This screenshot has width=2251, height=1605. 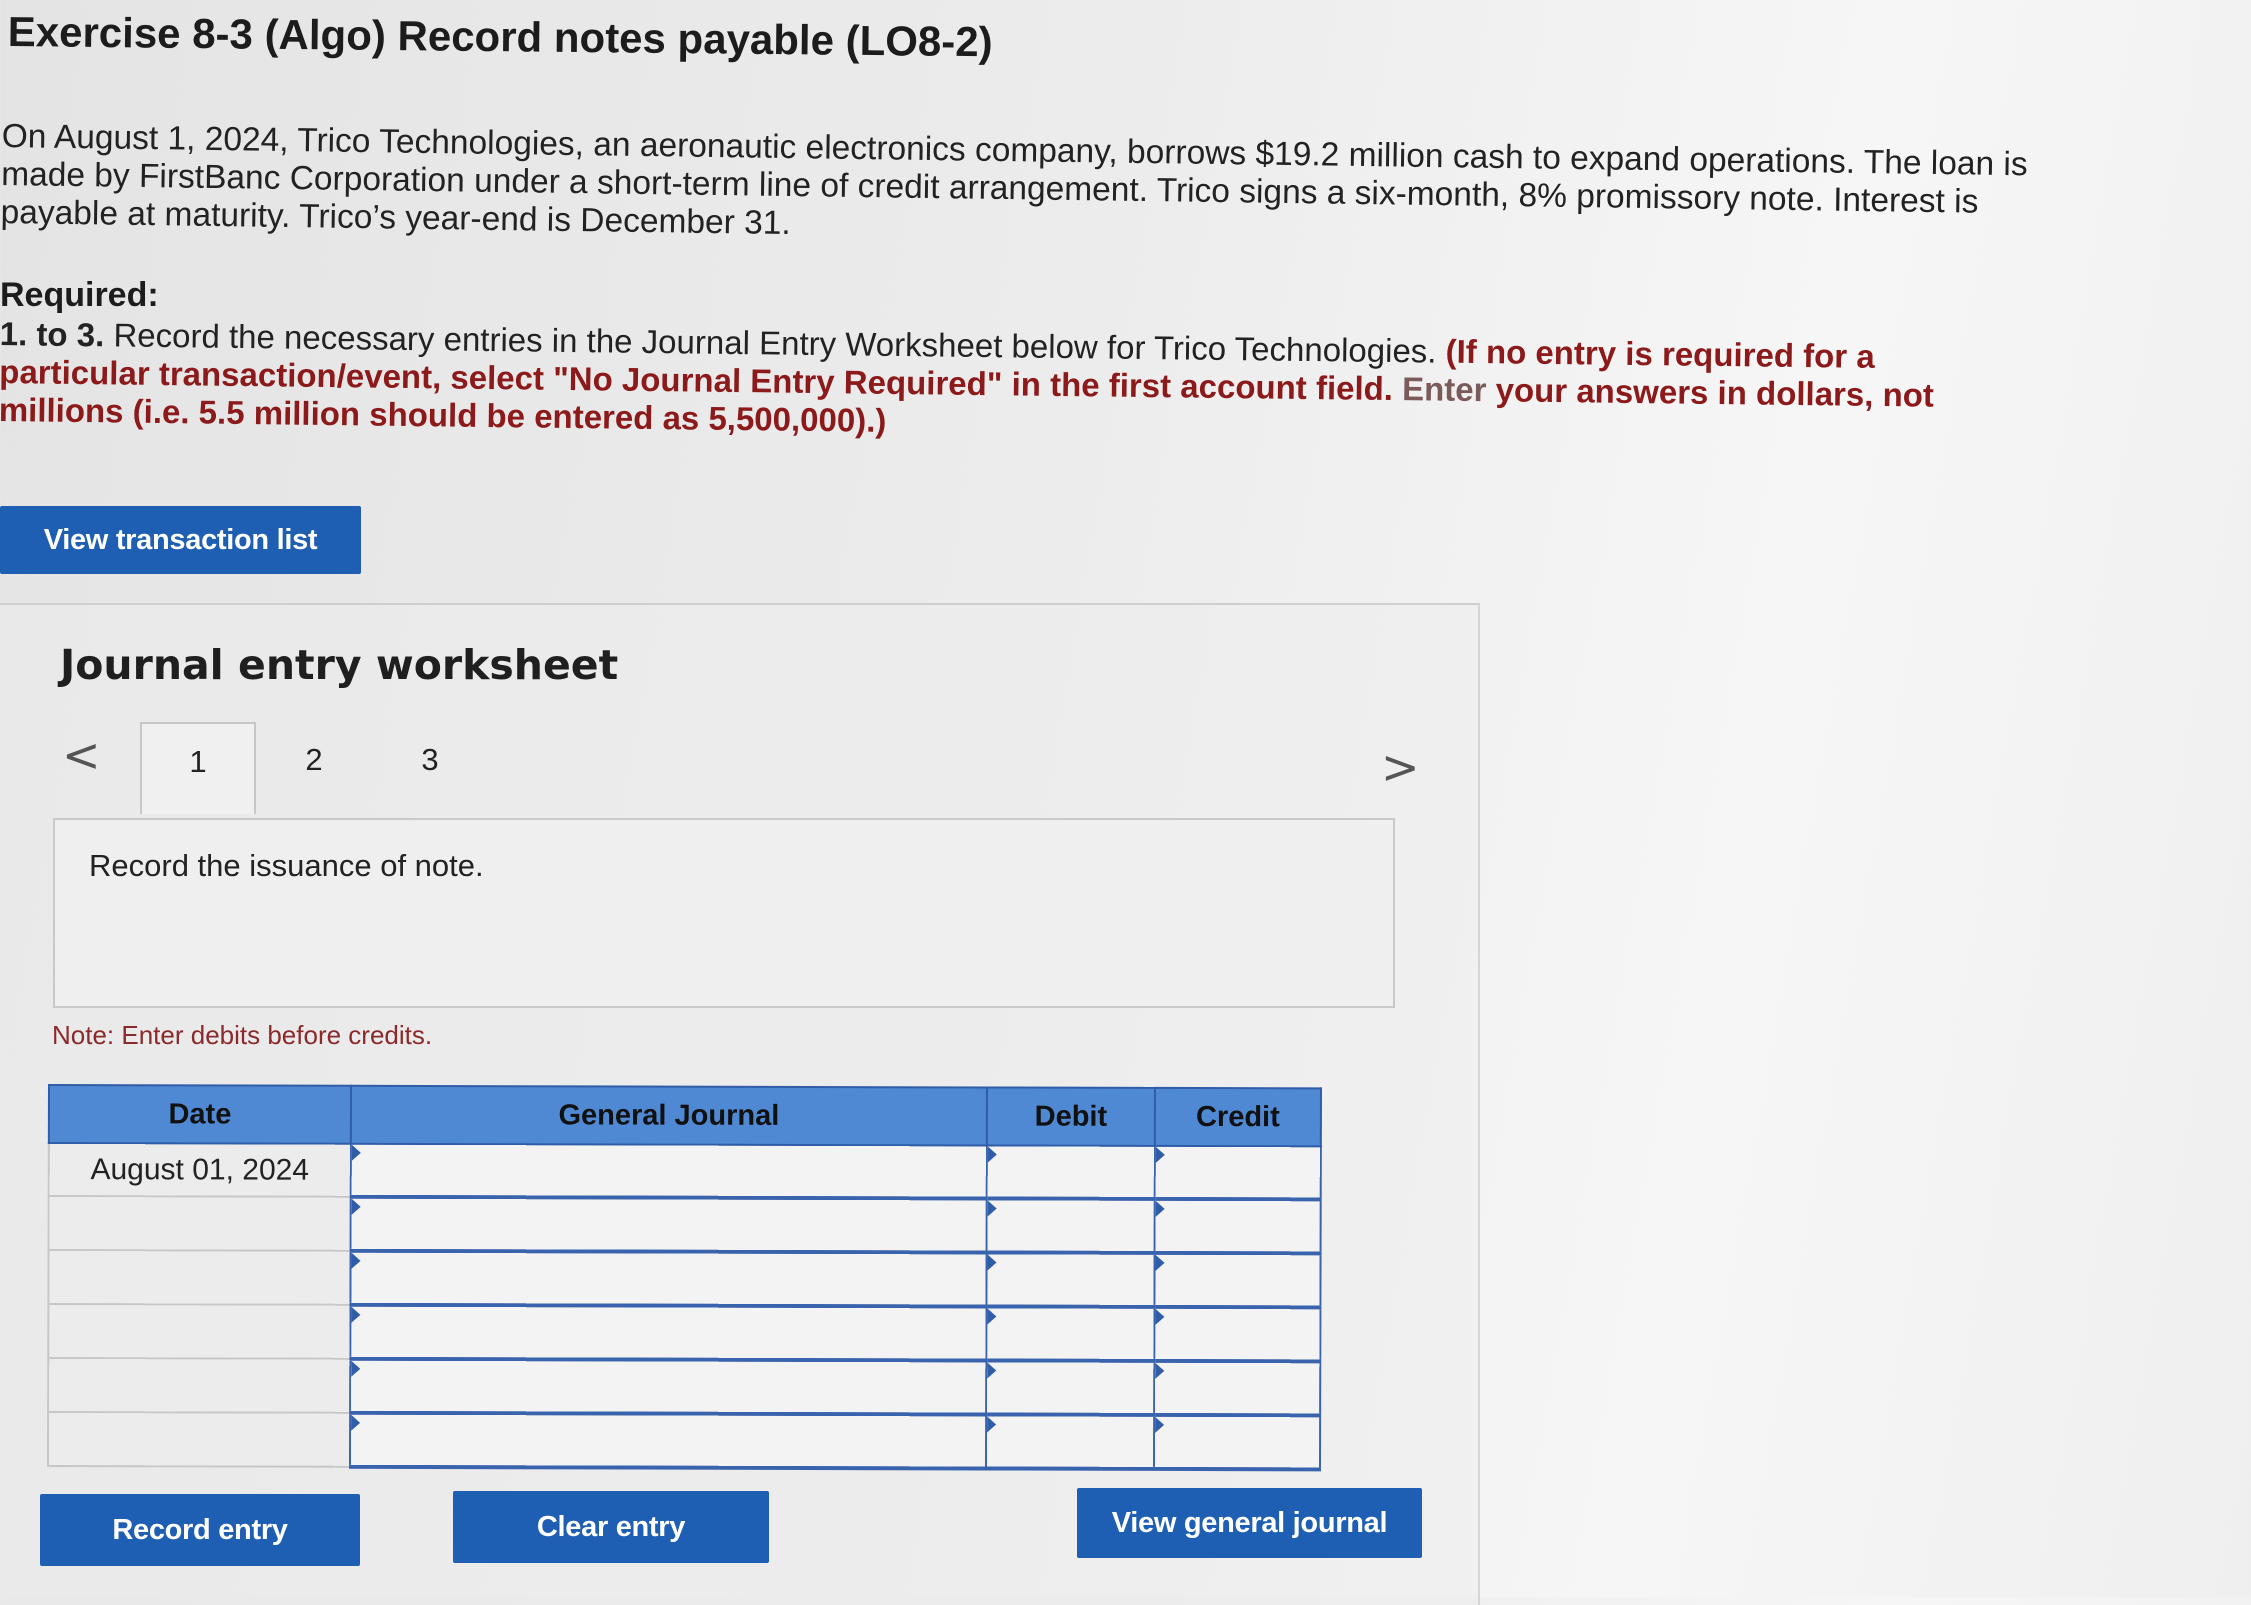 What do you see at coordinates (180, 540) in the screenshot?
I see `view-transaction-list-button: View transaction list` at bounding box center [180, 540].